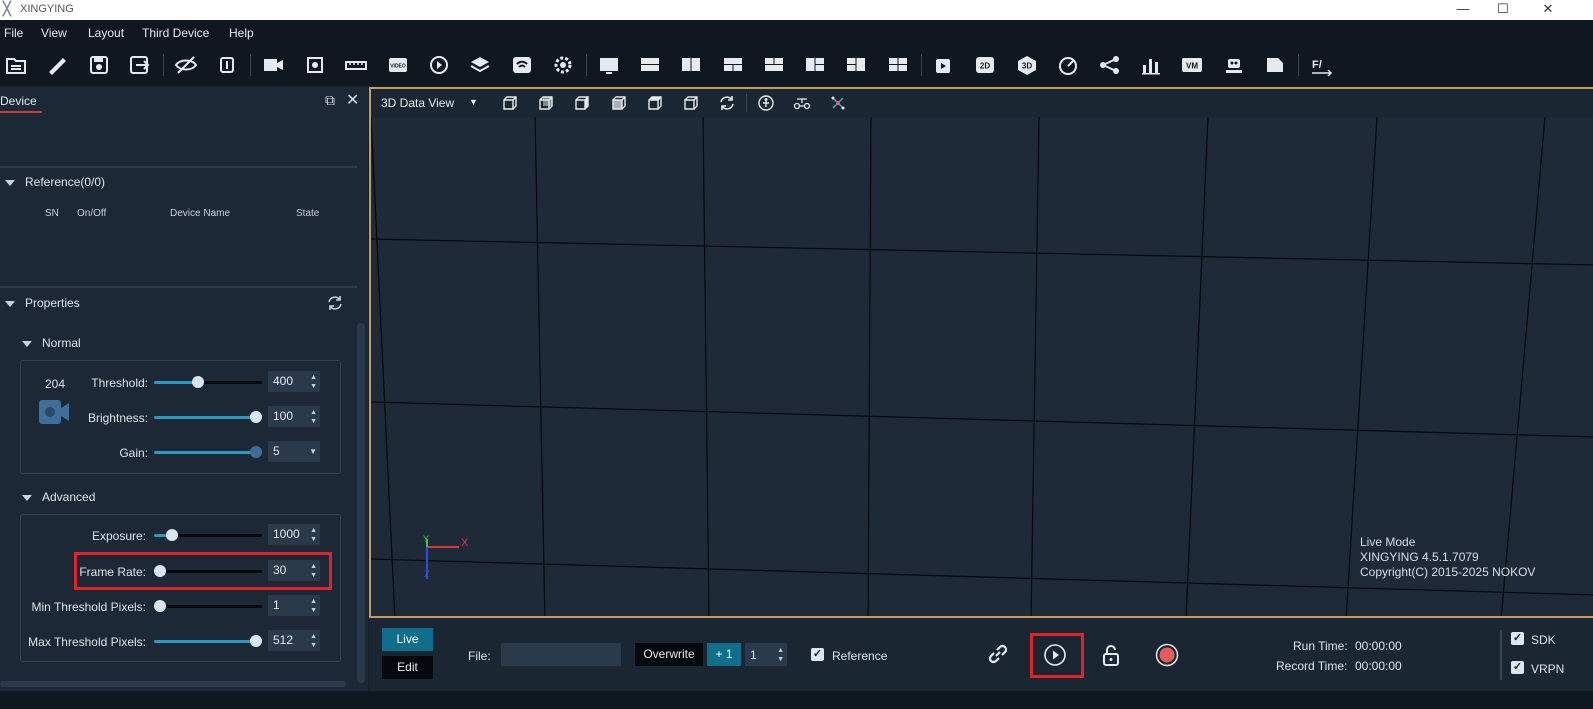 Image resolution: width=1593 pixels, height=709 pixels. Describe the element at coordinates (106, 33) in the screenshot. I see `menu-layout: Layout` at that location.